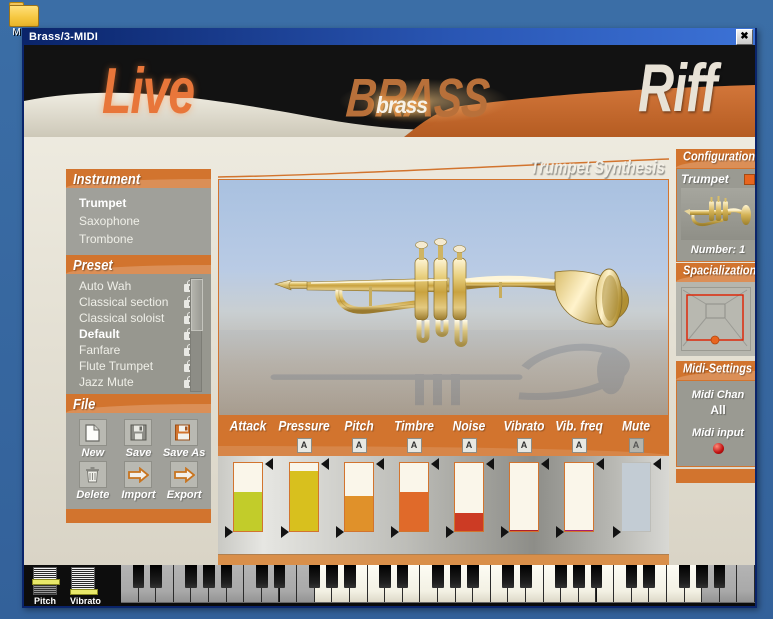  Describe the element at coordinates (184, 481) in the screenshot. I see `export-button: Export` at that location.